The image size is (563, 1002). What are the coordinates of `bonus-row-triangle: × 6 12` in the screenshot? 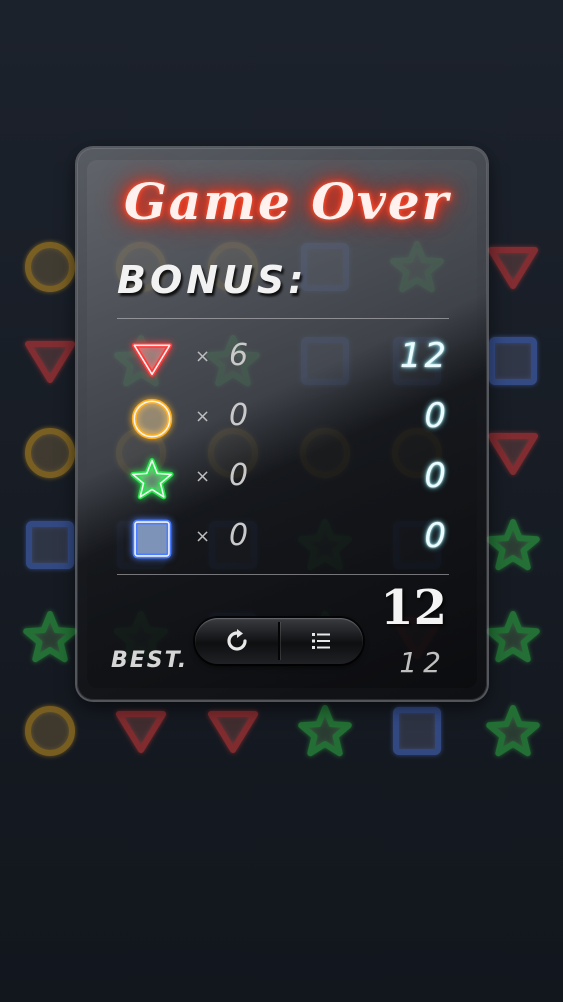 It's located at (283, 360).